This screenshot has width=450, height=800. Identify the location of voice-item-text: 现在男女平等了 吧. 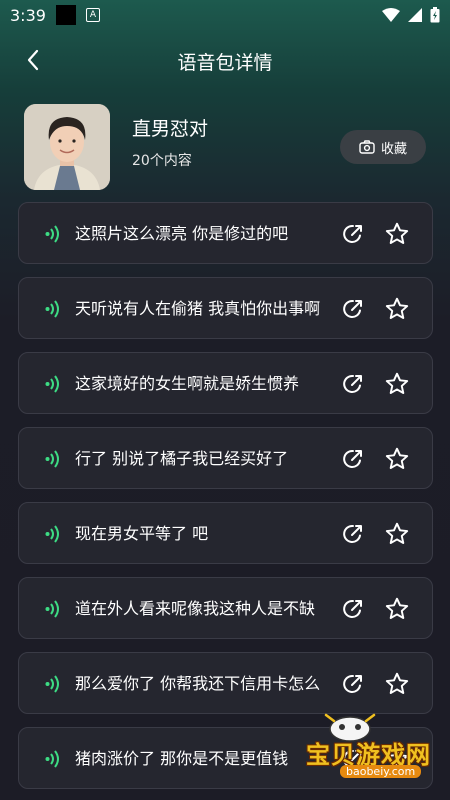
(142, 533).